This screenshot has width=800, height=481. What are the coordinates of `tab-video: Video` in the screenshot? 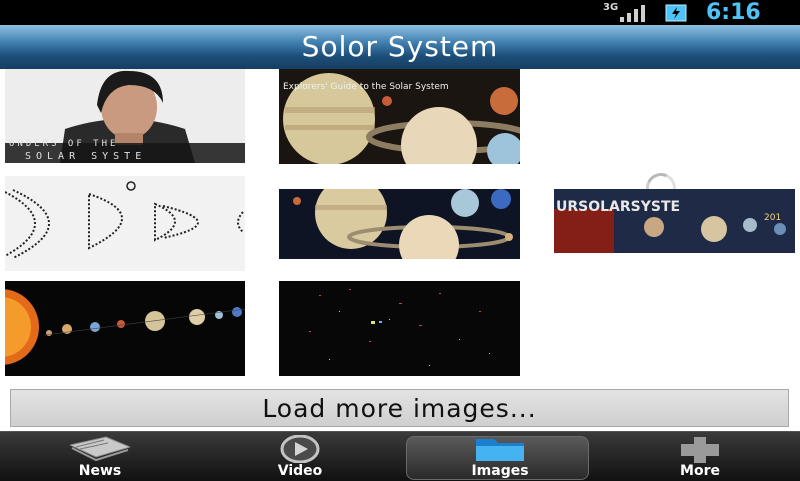 It's located at (300, 456).